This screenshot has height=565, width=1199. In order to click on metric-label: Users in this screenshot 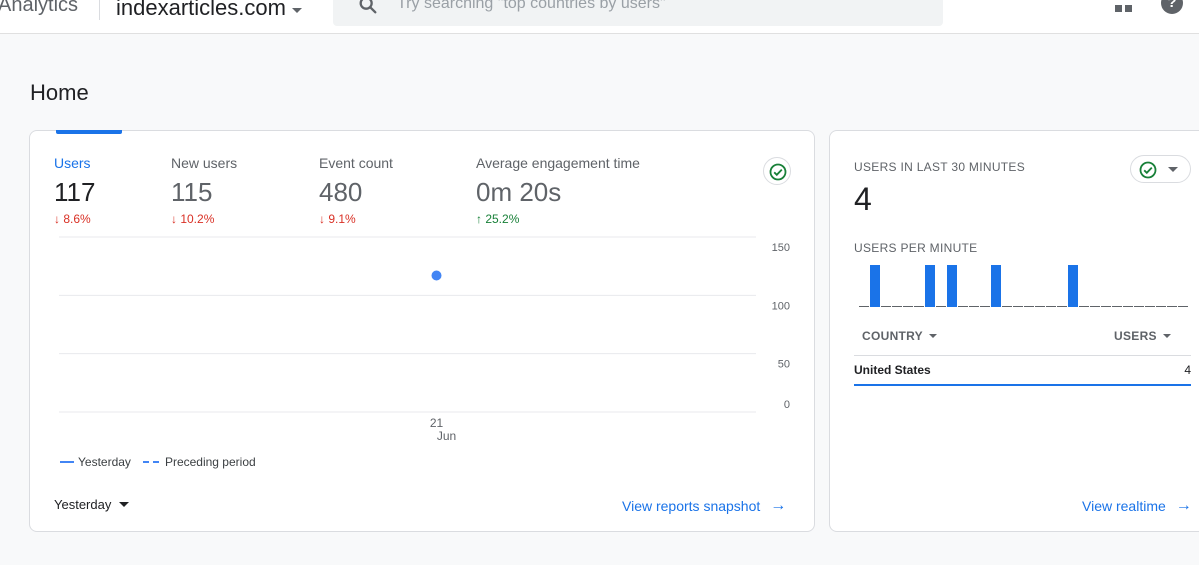, I will do `click(72, 163)`.